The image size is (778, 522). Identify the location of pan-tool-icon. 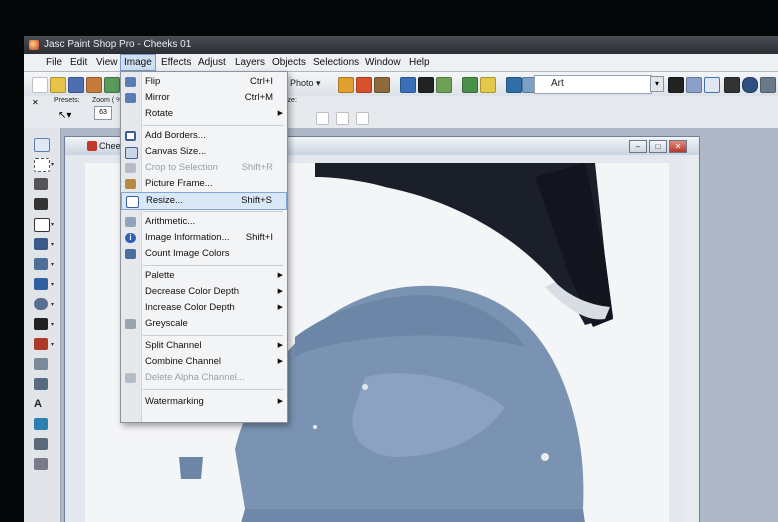
(42, 145).